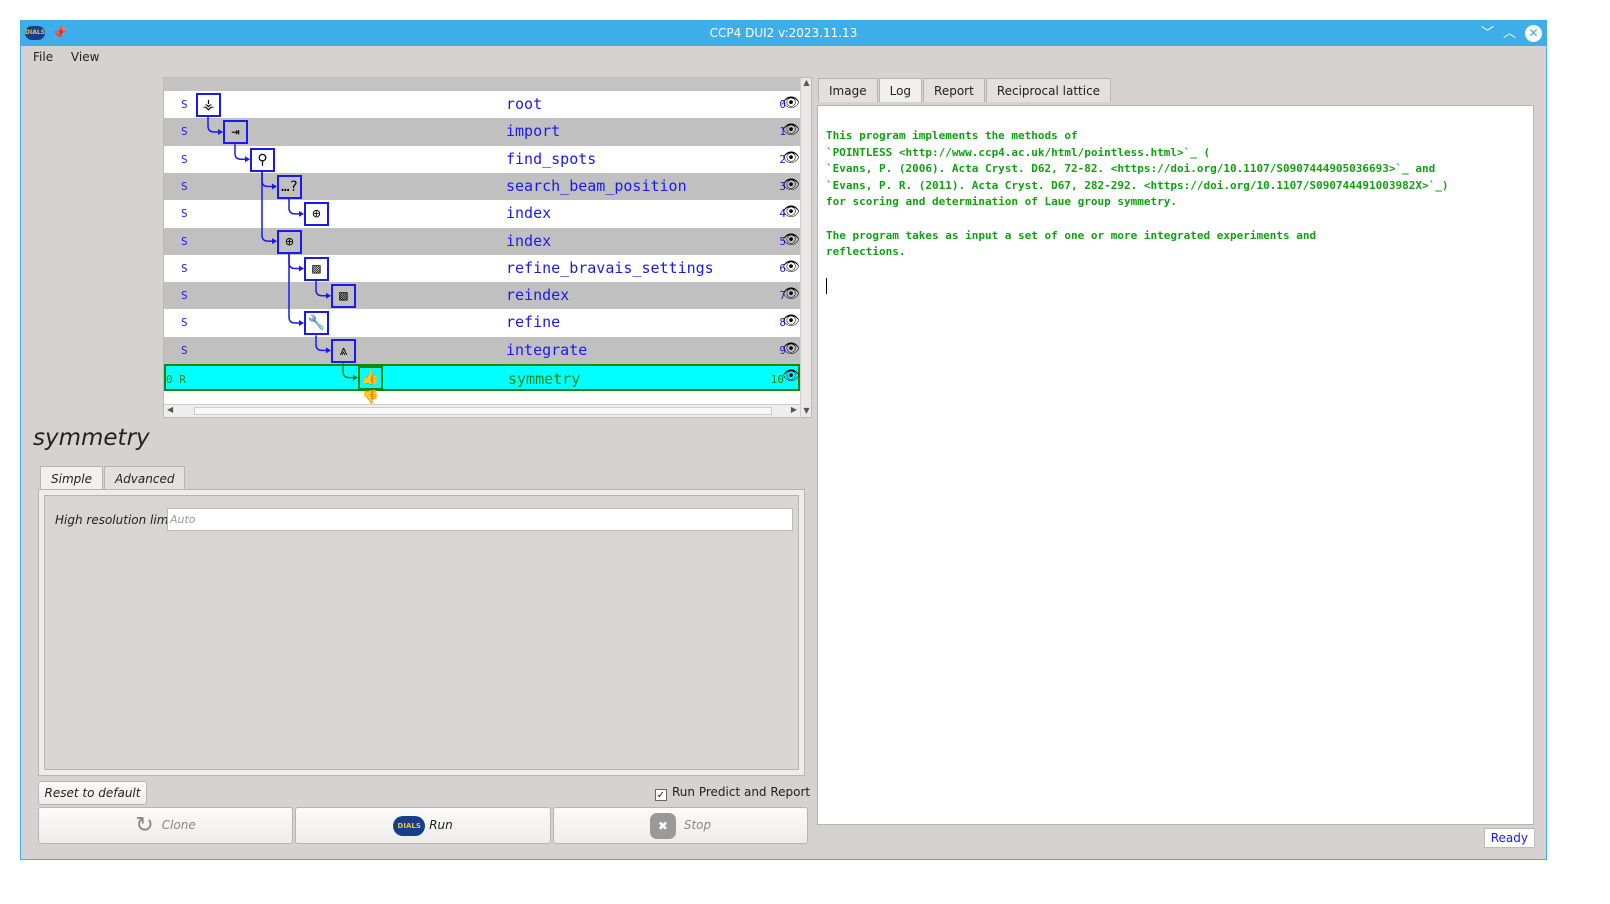 This screenshot has width=1610, height=904. Describe the element at coordinates (370, 386) in the screenshot. I see `thumbs-icon: 👍👎` at that location.